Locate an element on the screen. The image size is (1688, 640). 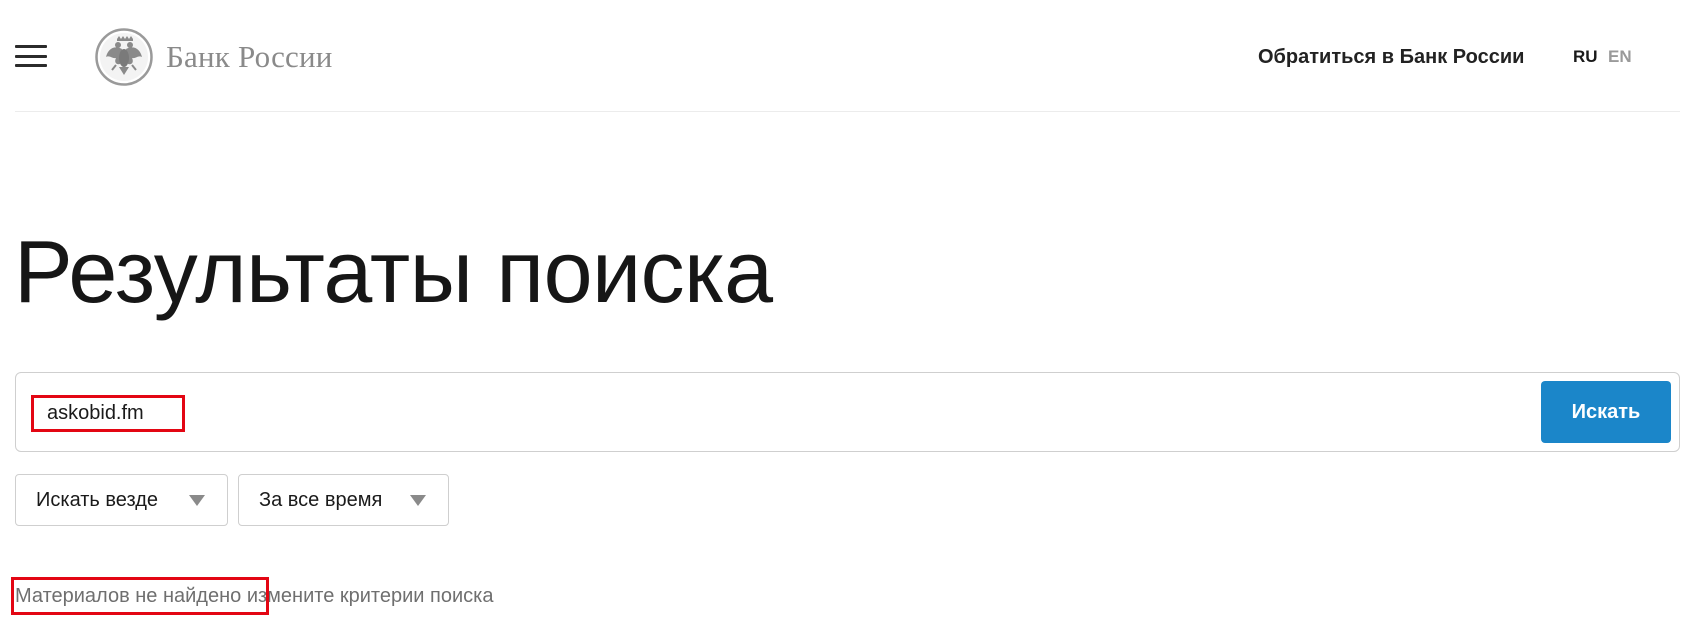
not-found-text: Материалов не найдено is located at coordinates (128, 596).